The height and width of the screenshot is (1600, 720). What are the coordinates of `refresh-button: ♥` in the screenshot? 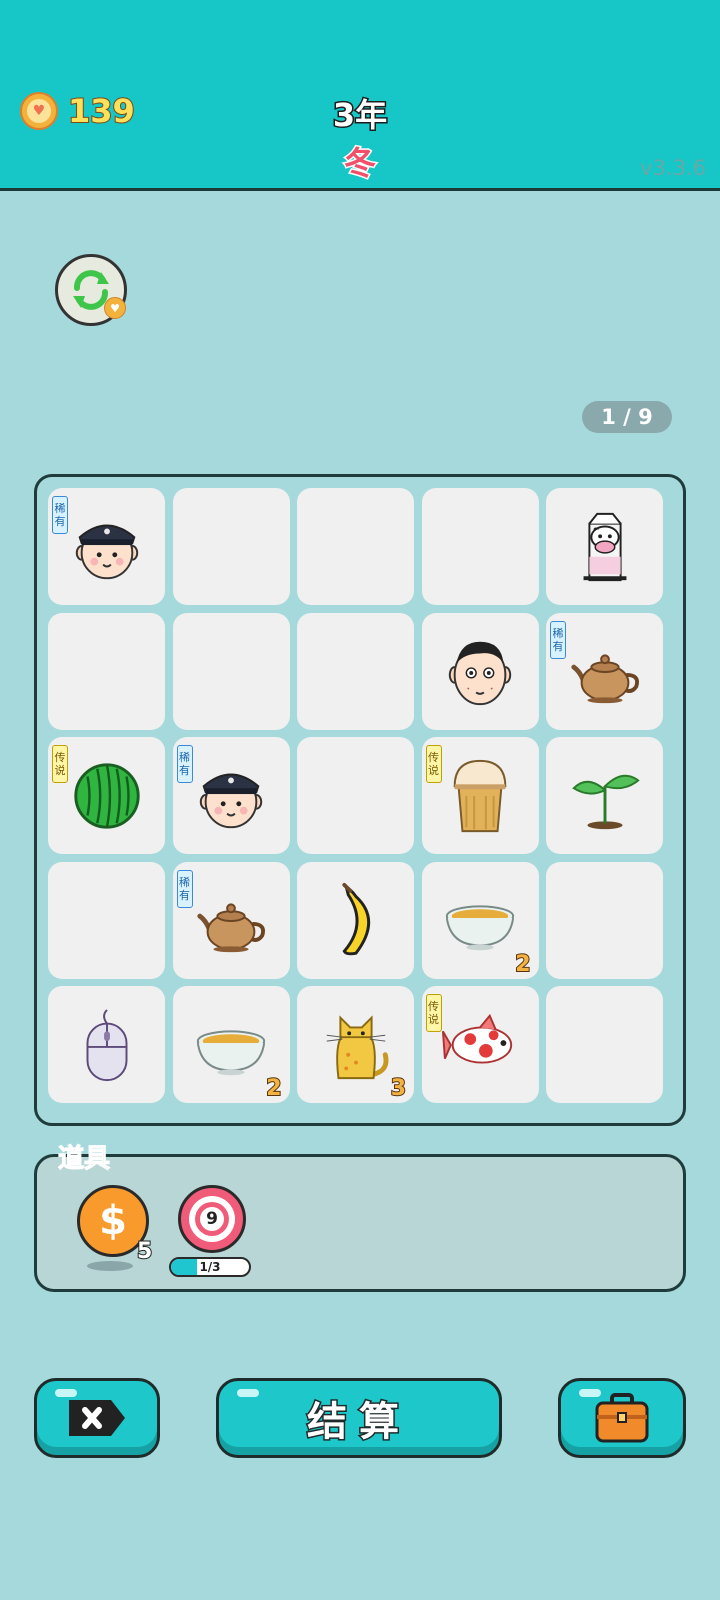 It's located at (91, 290).